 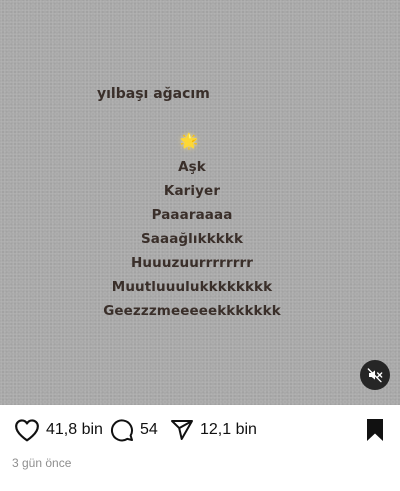 I want to click on like-button: 41,8 bin, so click(x=58, y=430).